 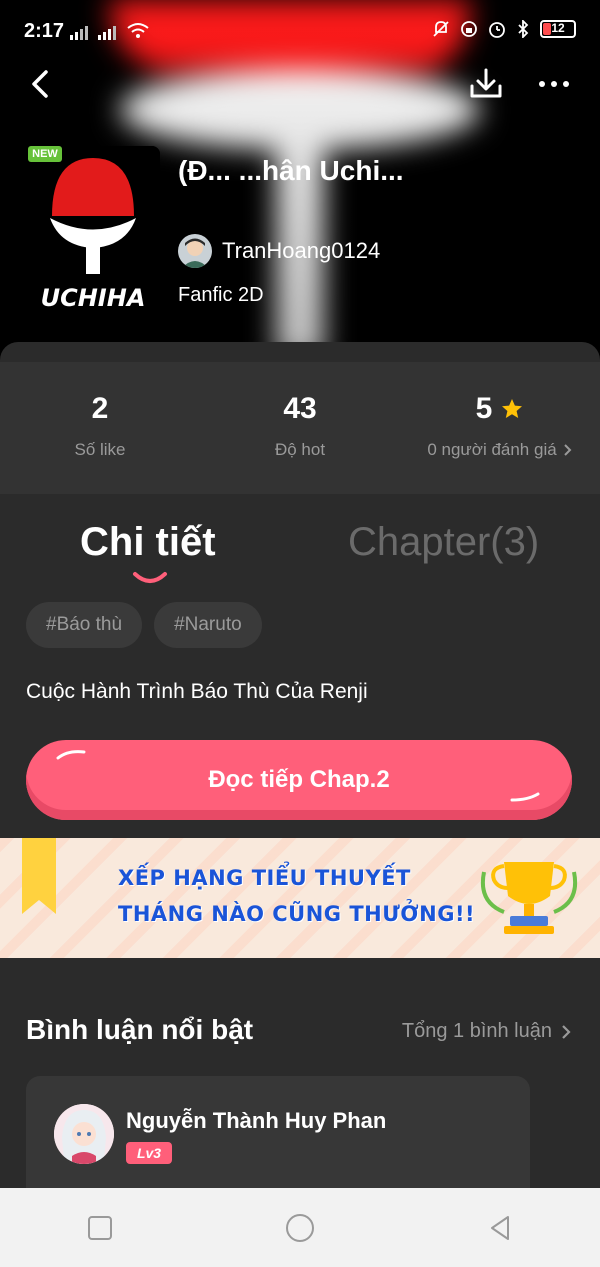 I want to click on stat-hot: 43 Độ hot, so click(x=300, y=426).